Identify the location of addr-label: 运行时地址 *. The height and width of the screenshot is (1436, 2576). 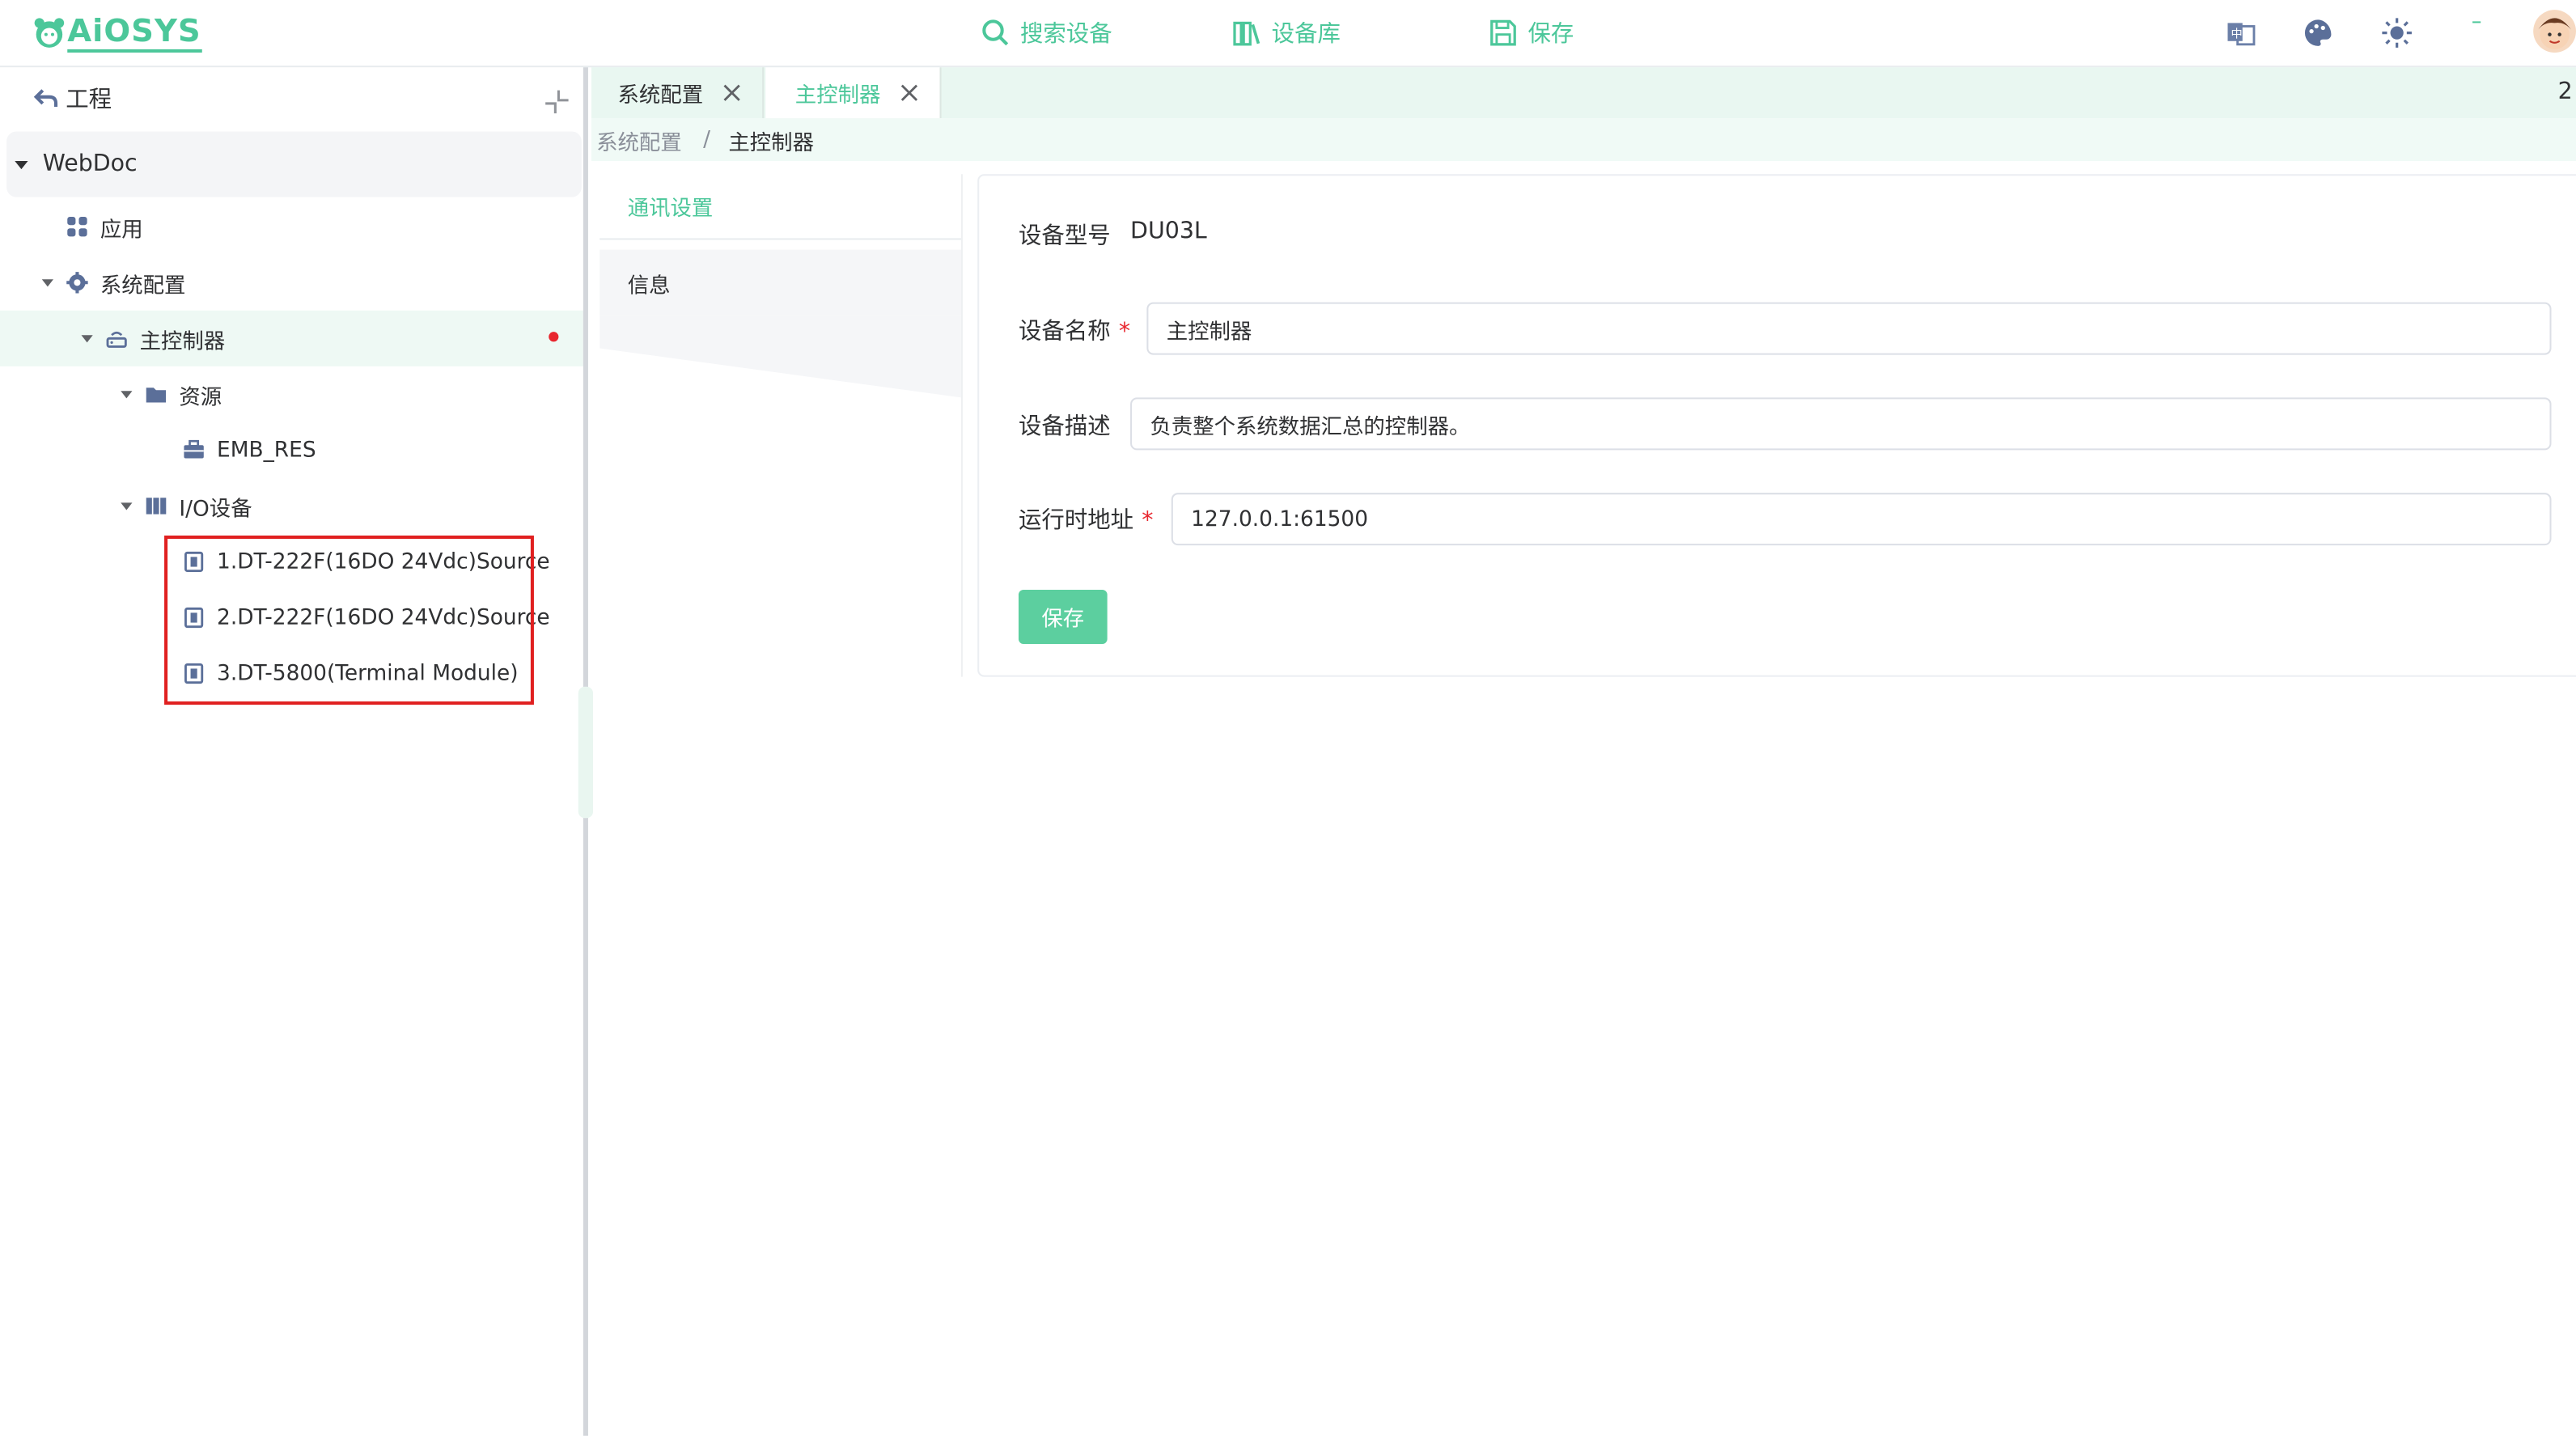
(1086, 519).